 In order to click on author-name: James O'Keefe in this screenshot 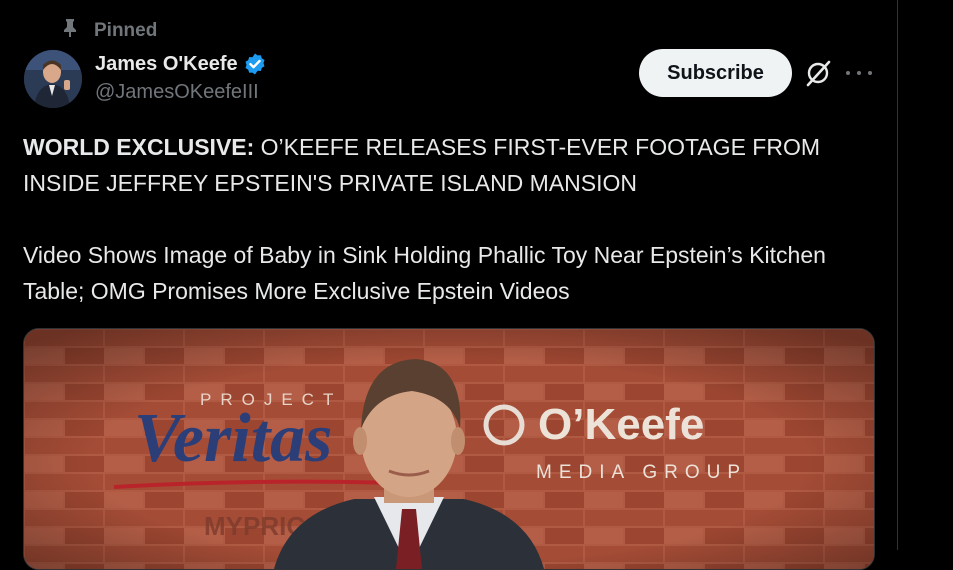, I will do `click(166, 64)`.